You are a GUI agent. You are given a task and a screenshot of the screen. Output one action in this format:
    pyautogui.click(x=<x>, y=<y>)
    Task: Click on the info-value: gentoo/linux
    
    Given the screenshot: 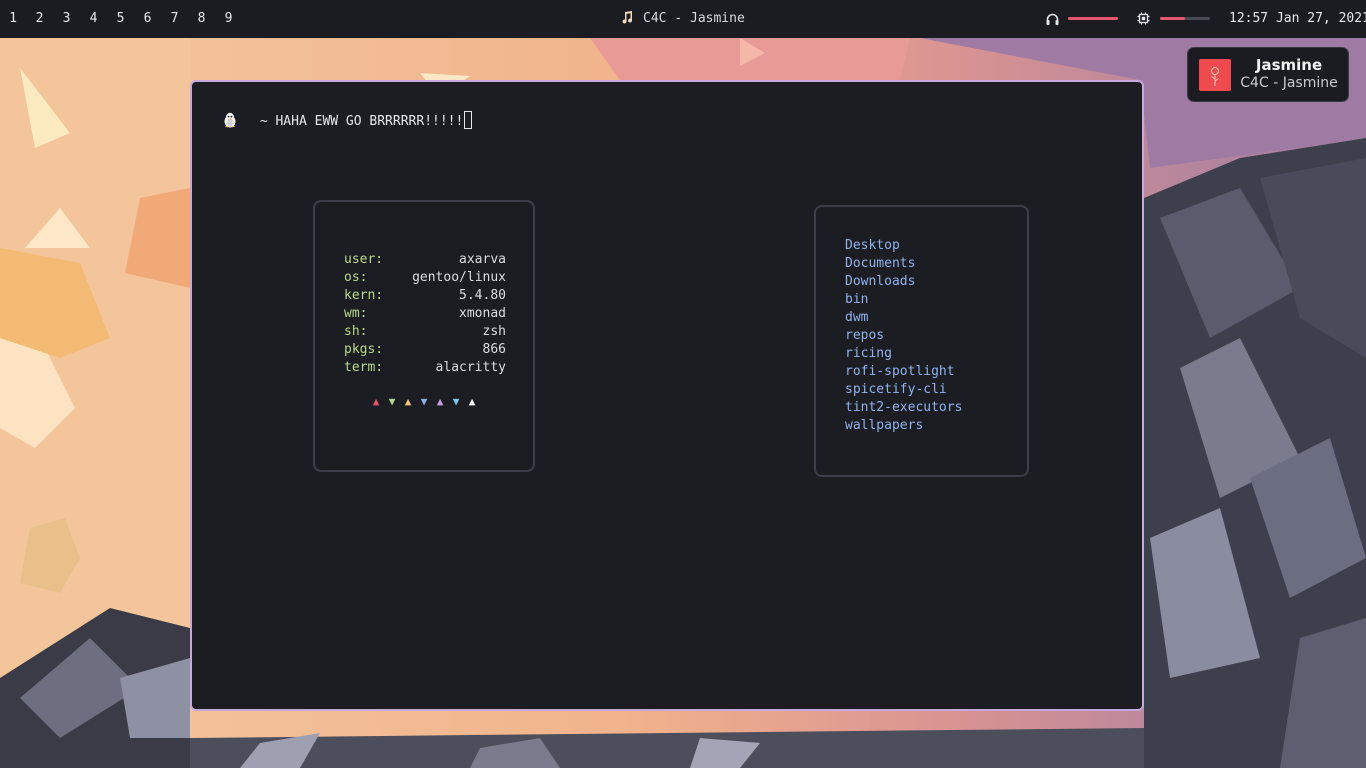 What is the action you would take?
    pyautogui.click(x=459, y=277)
    